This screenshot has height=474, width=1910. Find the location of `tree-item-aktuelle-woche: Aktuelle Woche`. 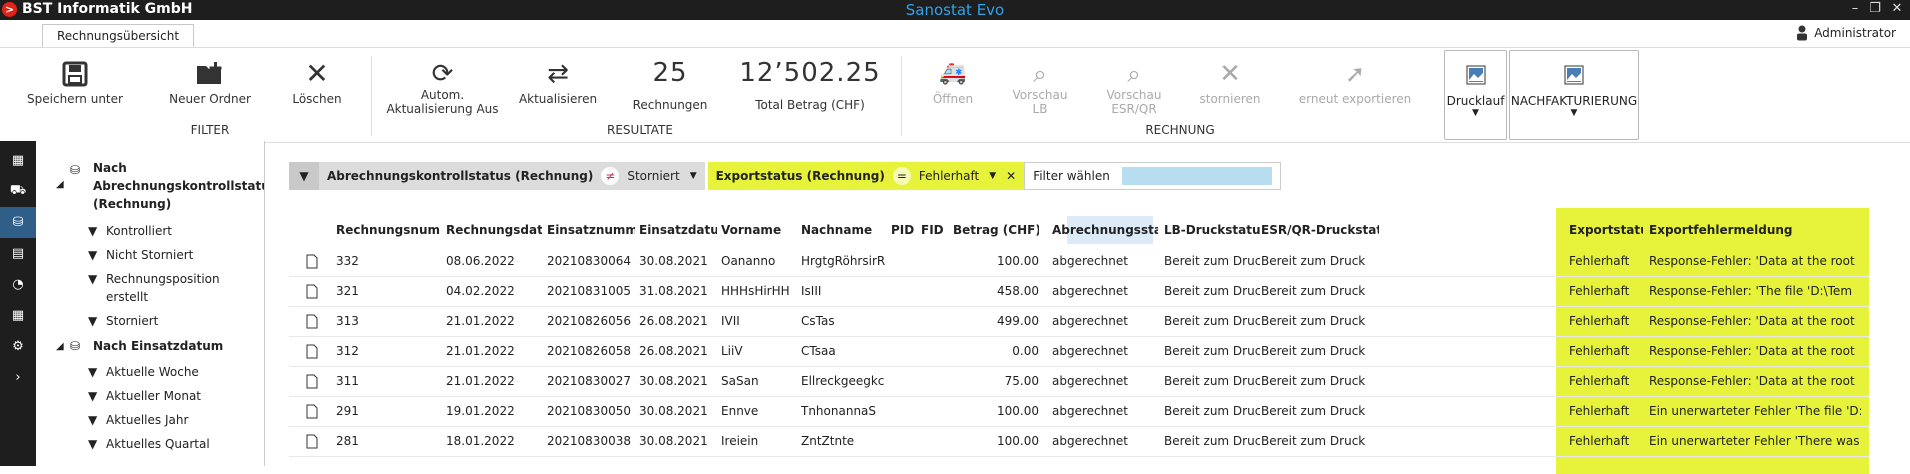

tree-item-aktuelle-woche: Aktuelle Woche is located at coordinates (152, 372).